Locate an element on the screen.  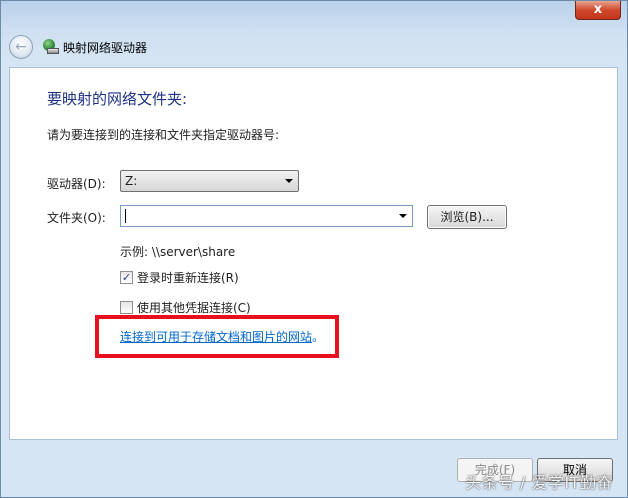
reconnect-checkbox: ✓ is located at coordinates (126, 277).